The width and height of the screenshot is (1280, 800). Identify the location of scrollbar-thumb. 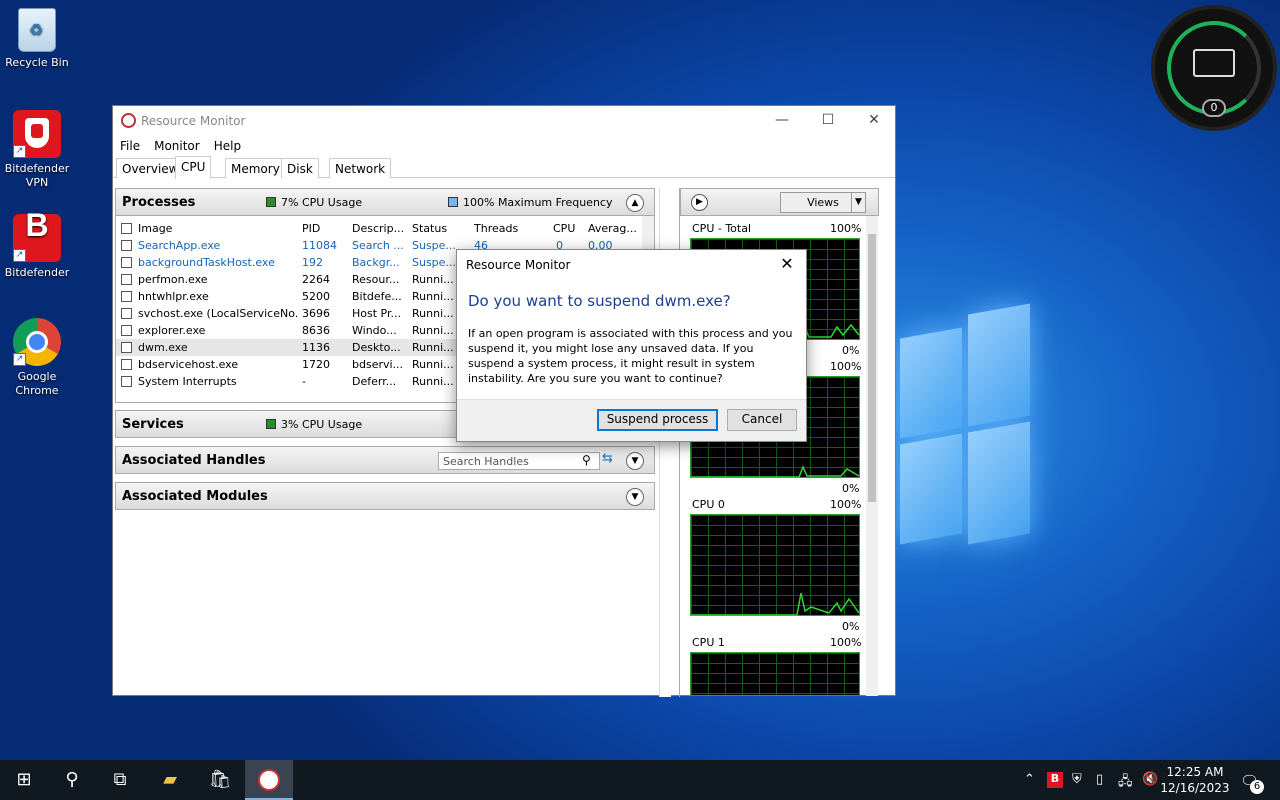
(872, 368).